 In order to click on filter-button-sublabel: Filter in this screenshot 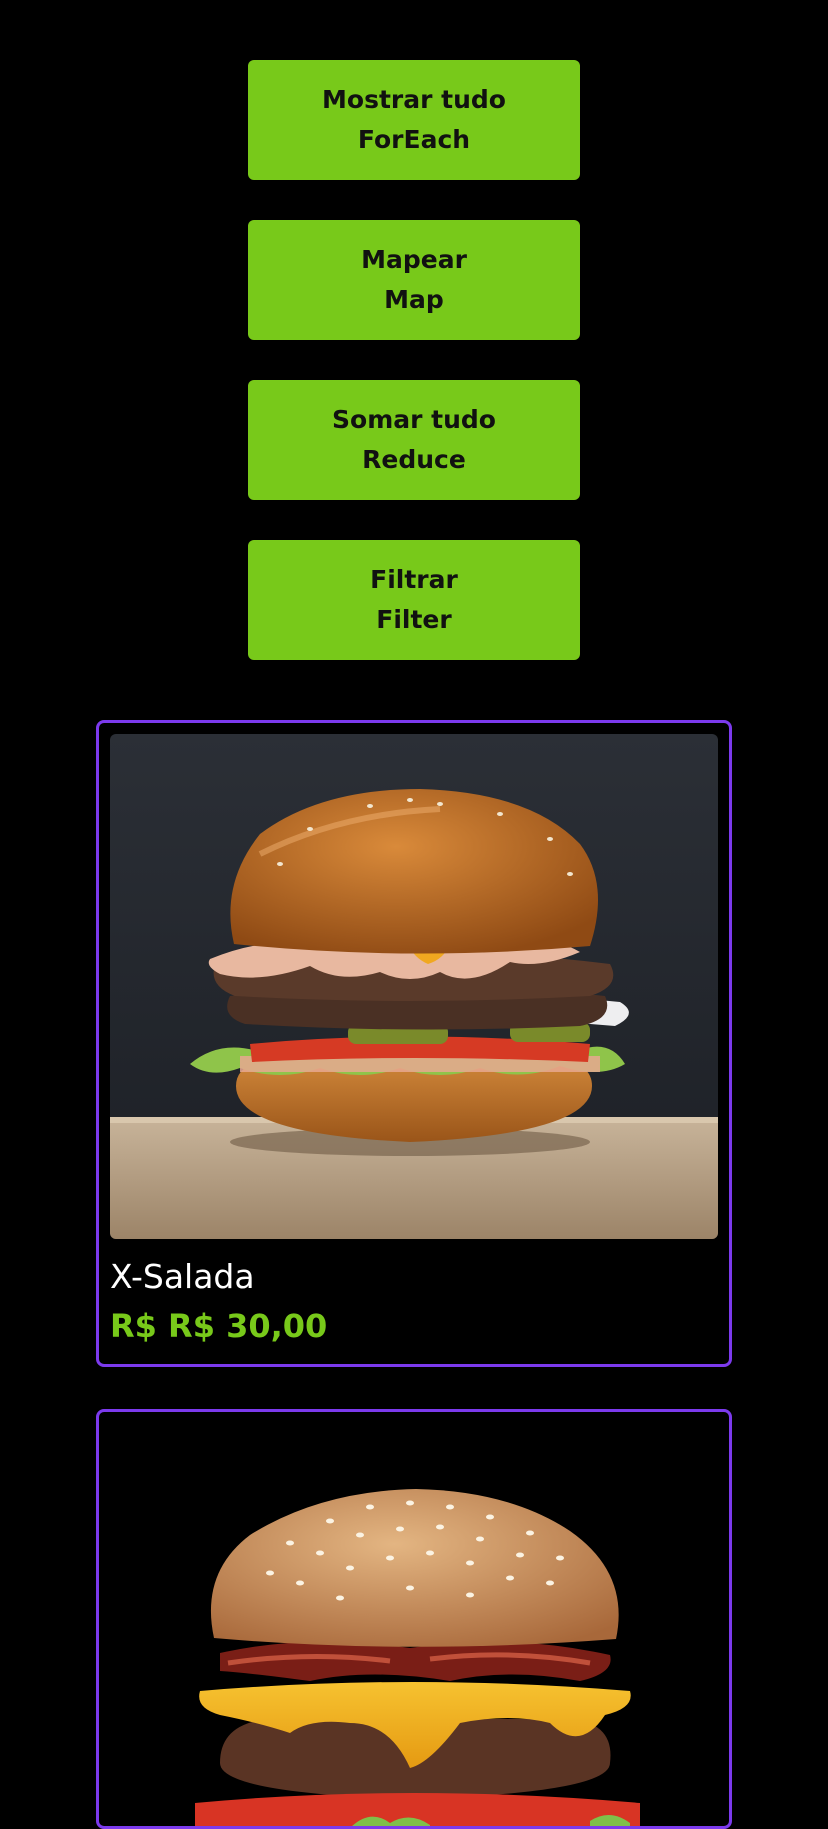, I will do `click(414, 619)`.